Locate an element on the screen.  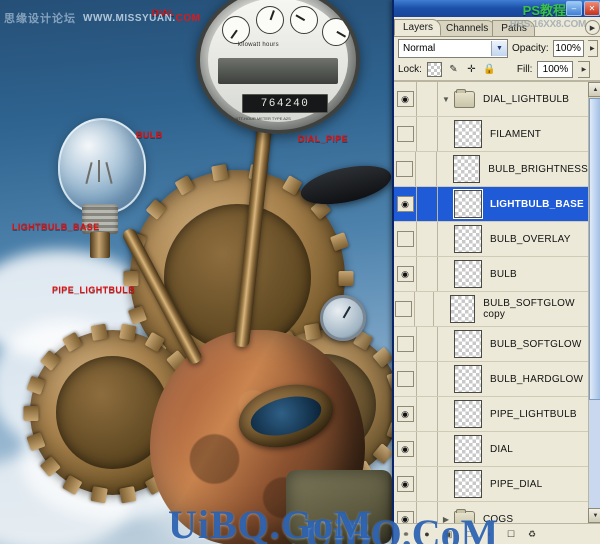
opacity-stepper-icon: ▶ is located at coordinates (592, 48).